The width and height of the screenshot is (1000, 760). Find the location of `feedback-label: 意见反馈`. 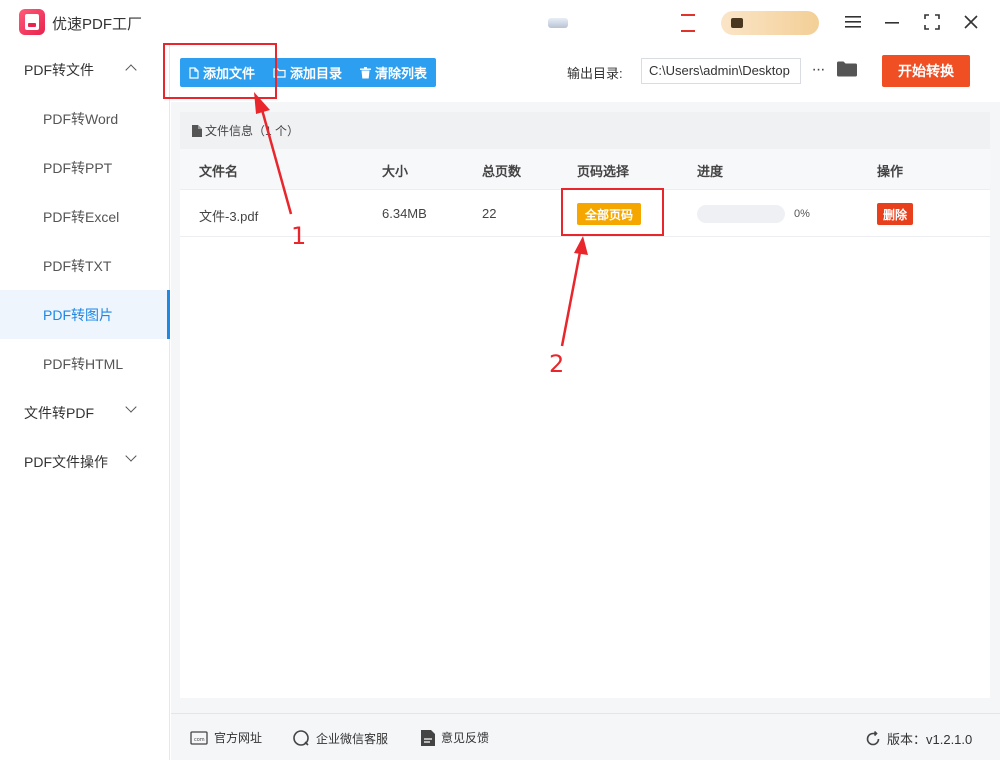

feedback-label: 意见反馈 is located at coordinates (465, 738).